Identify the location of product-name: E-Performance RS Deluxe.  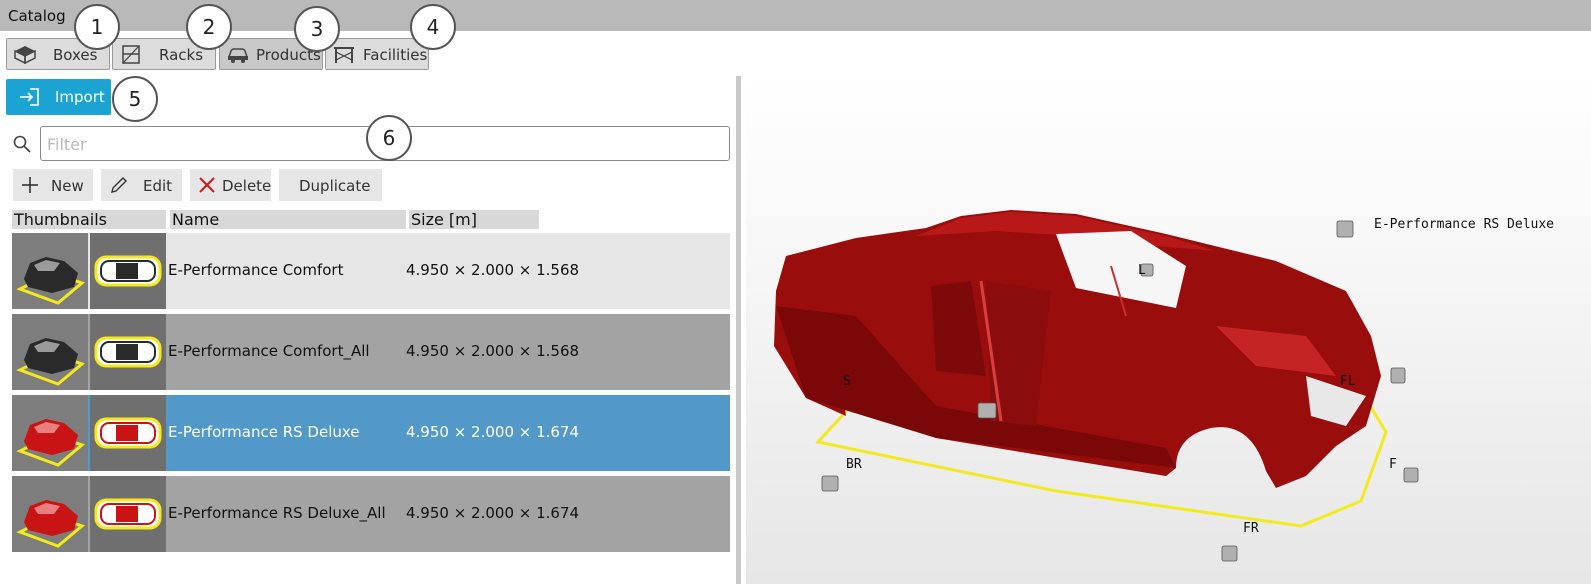
(264, 432).